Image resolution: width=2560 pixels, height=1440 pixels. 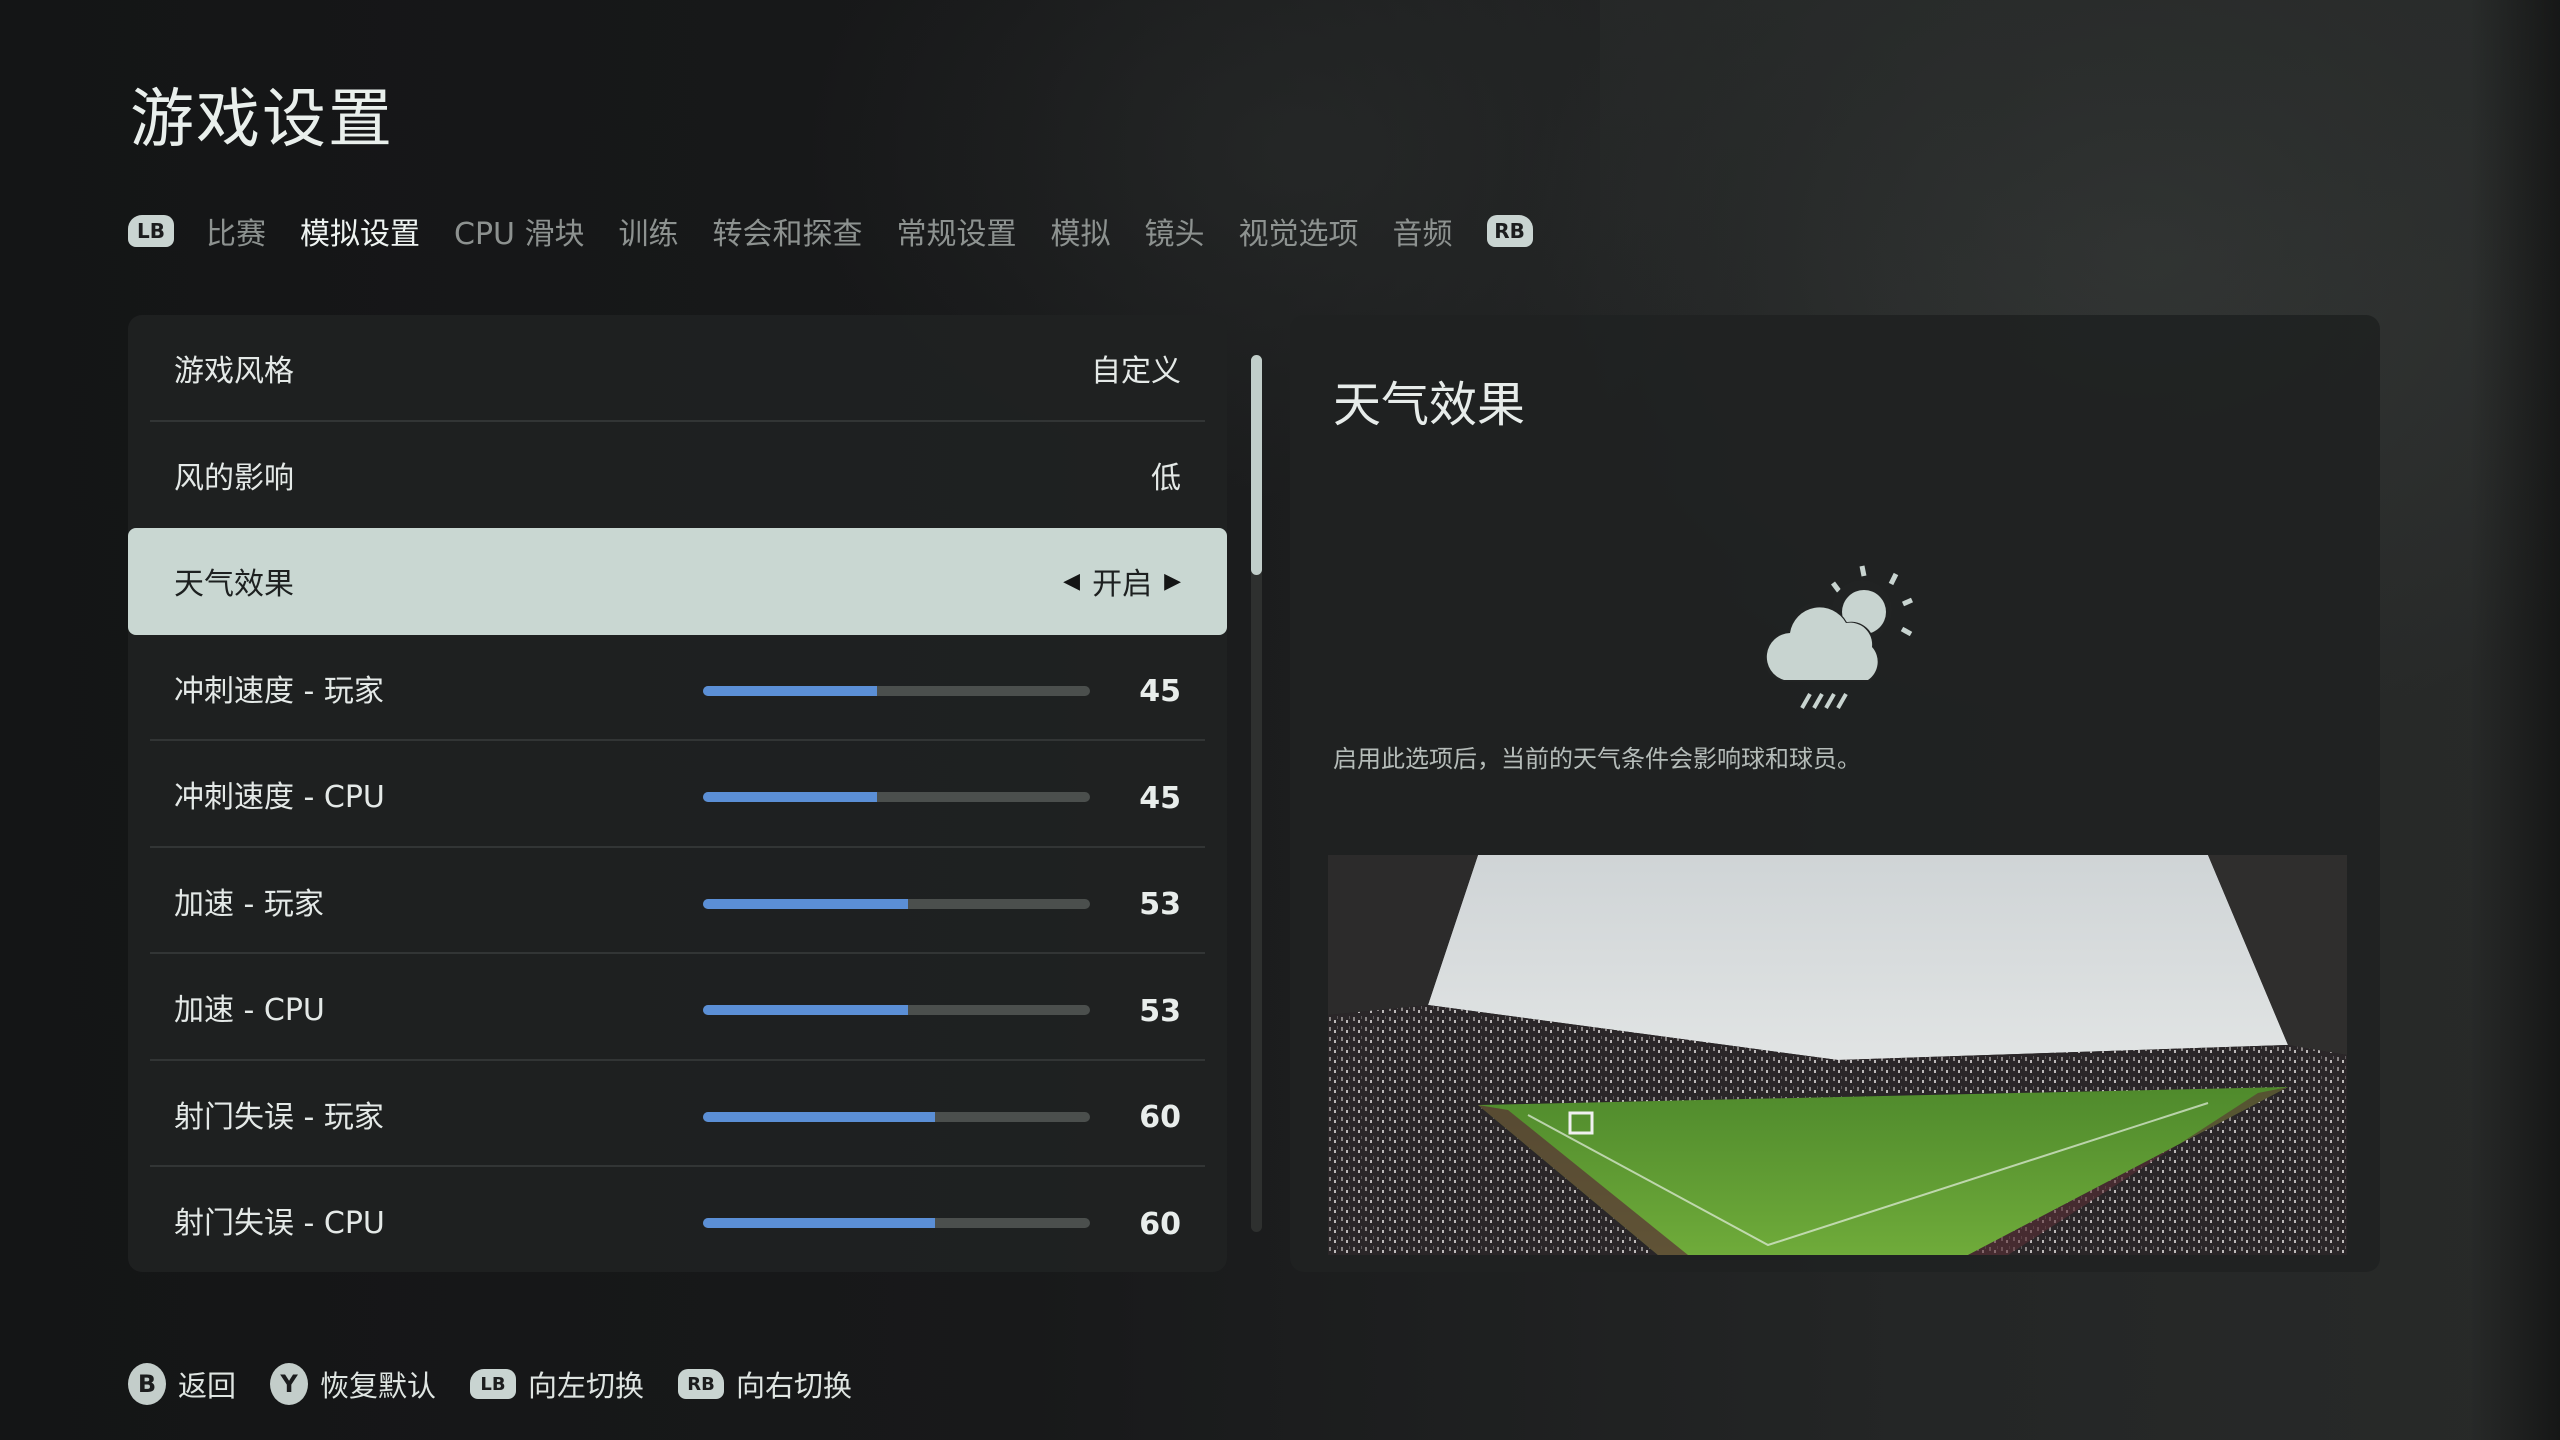 What do you see at coordinates (360, 231) in the screenshot?
I see `tab-simulation-settings: 模拟设置` at bounding box center [360, 231].